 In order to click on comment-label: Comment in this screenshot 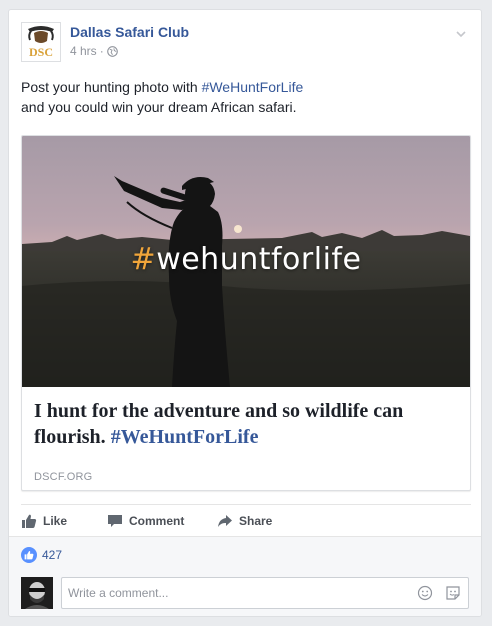, I will do `click(157, 521)`.